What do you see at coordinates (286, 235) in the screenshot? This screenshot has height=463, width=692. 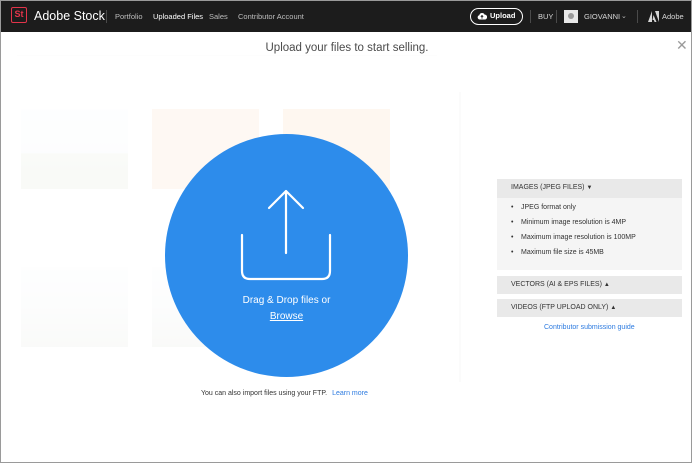 I see `upload-arrow-icon` at bounding box center [286, 235].